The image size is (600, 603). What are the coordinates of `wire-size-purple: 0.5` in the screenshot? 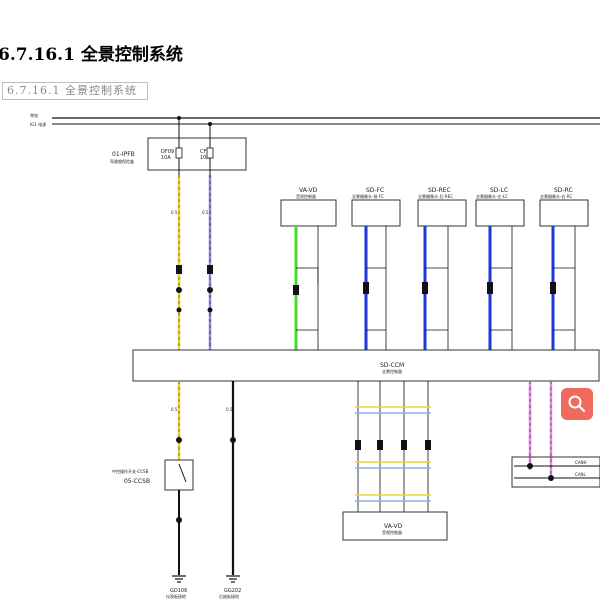 It's located at (205, 212).